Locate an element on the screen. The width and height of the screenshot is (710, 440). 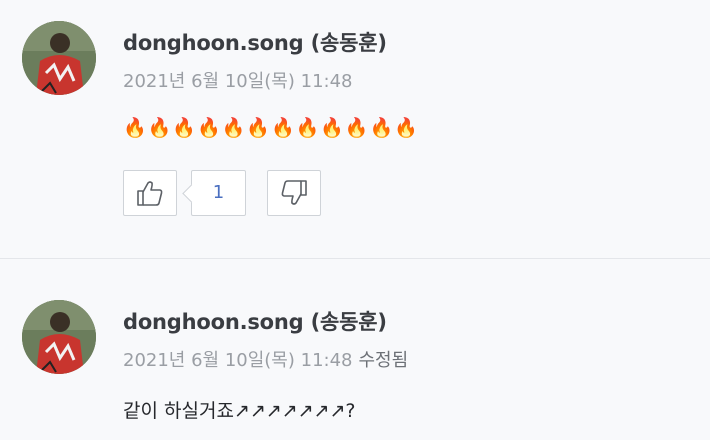
comment-body: 🔥🔥🔥🔥🔥🔥🔥🔥🔥🔥🔥🔥 is located at coordinates (271, 128).